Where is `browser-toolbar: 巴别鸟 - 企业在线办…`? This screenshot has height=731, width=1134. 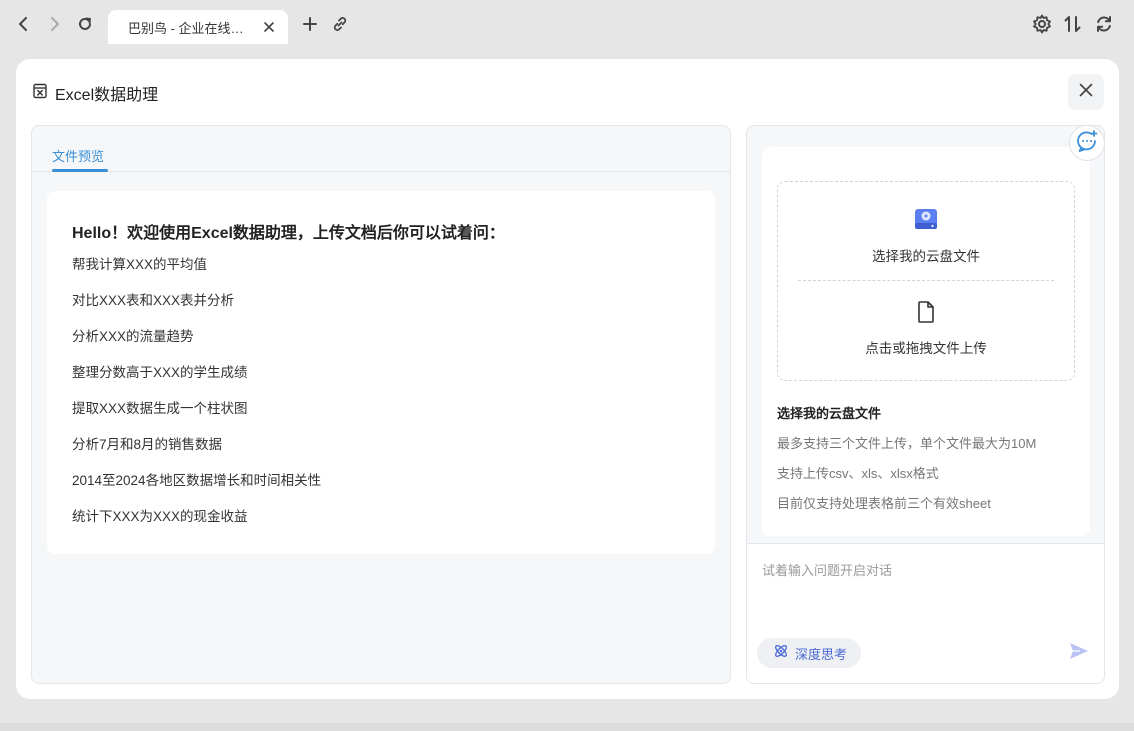 browser-toolbar: 巴别鸟 - 企业在线办… is located at coordinates (567, 22).